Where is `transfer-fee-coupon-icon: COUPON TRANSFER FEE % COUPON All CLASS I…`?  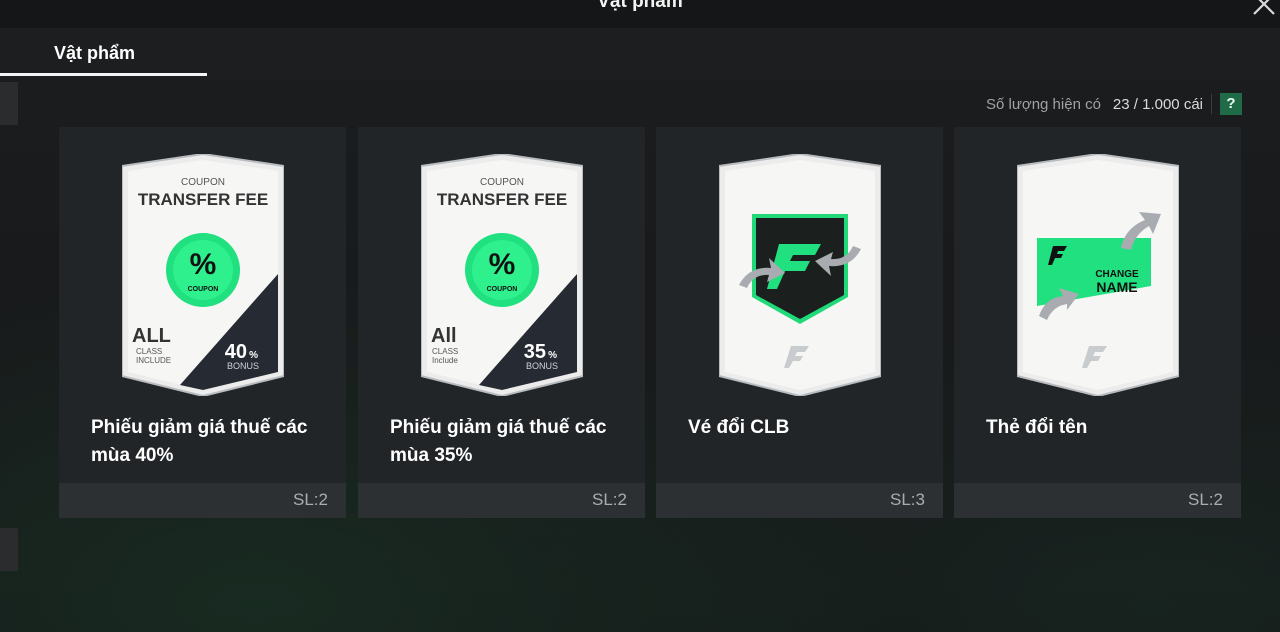
transfer-fee-coupon-icon: COUPON TRANSFER FEE % COUPON All CLASS I… is located at coordinates (502, 275).